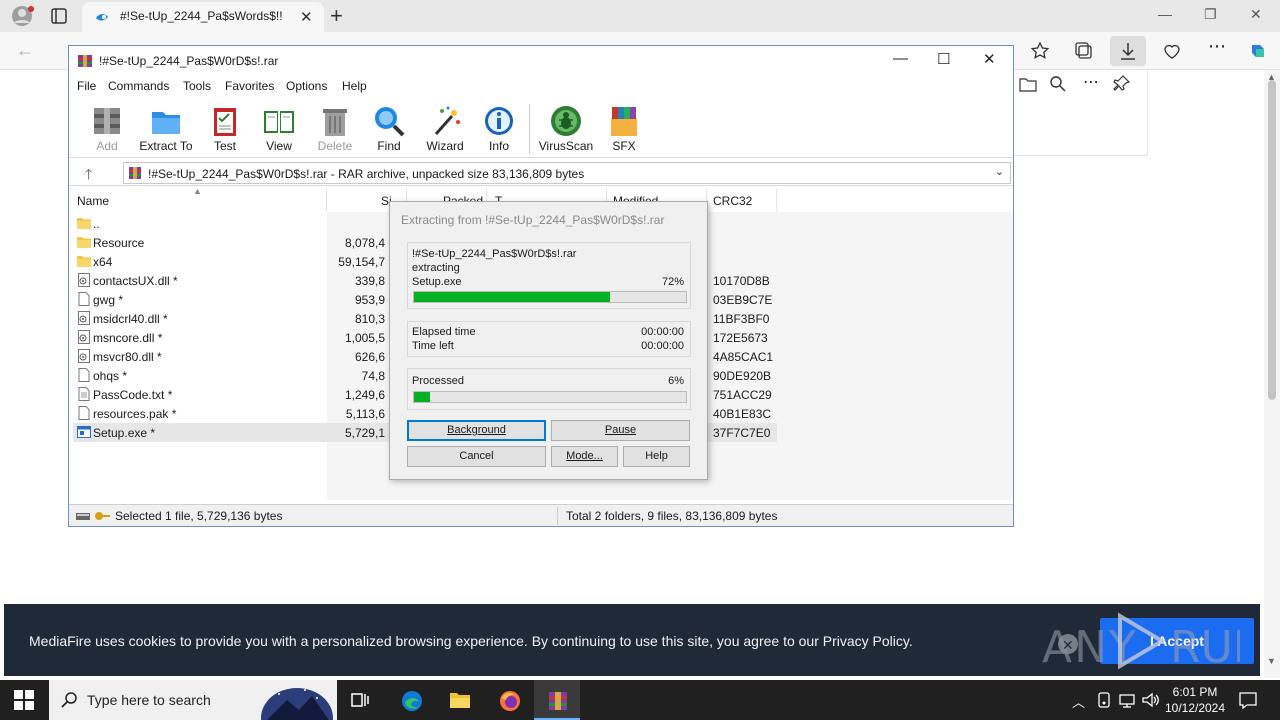  Describe the element at coordinates (84, 375) in the screenshot. I see `generic-file-icon` at that location.